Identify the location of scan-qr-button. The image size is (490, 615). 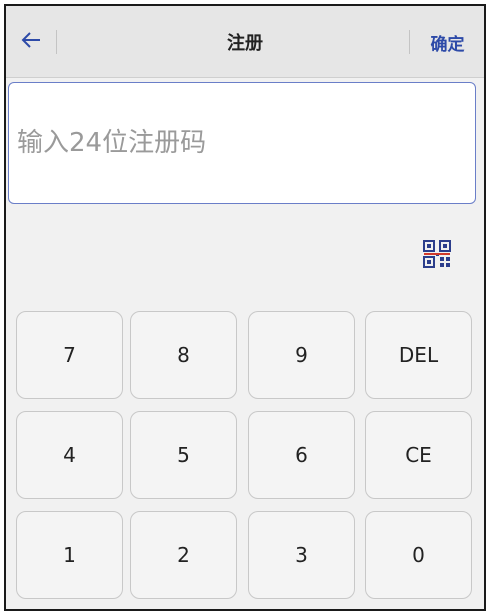
(437, 256).